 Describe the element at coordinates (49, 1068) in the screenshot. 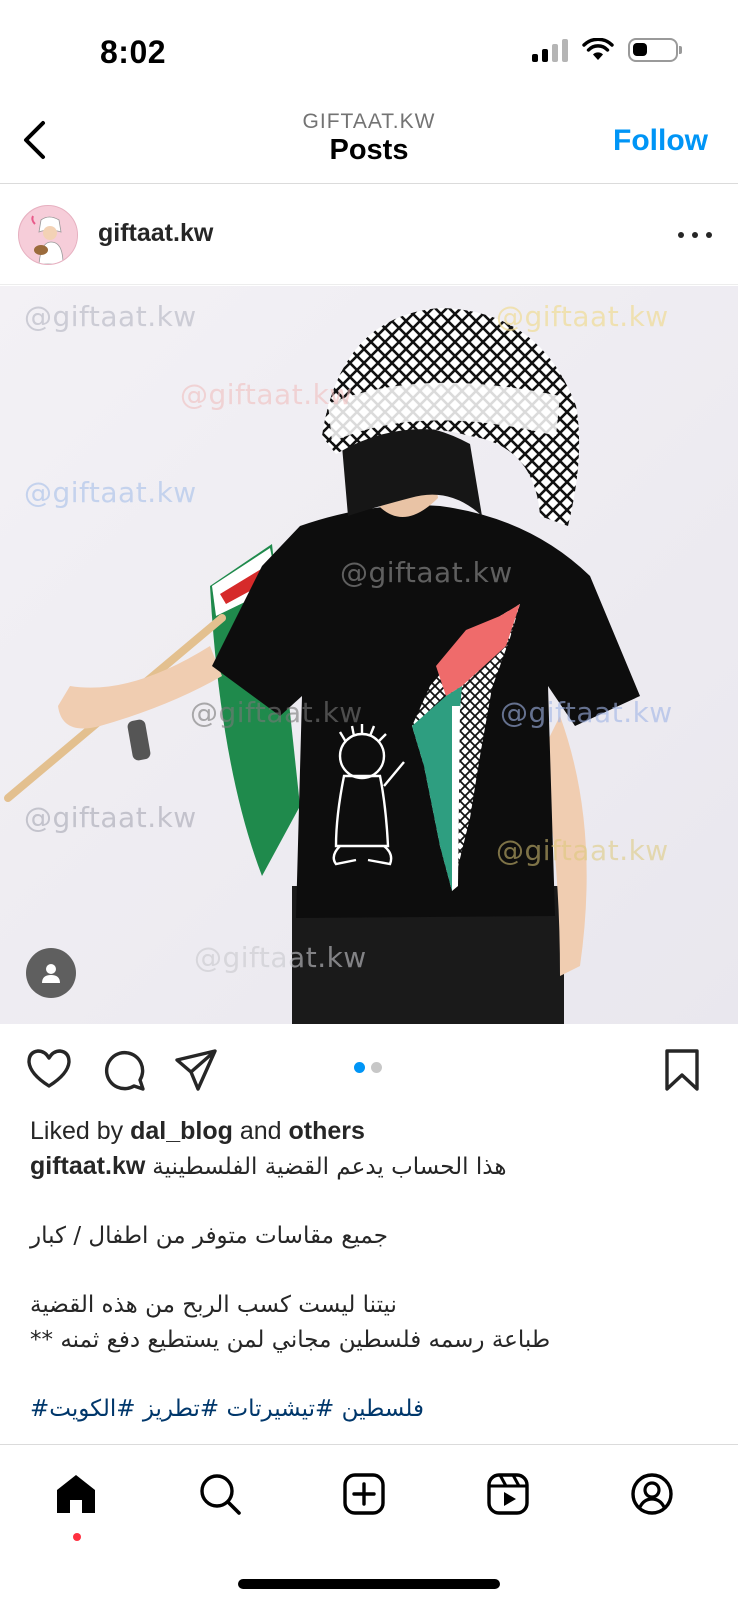

I see `heart-icon` at that location.